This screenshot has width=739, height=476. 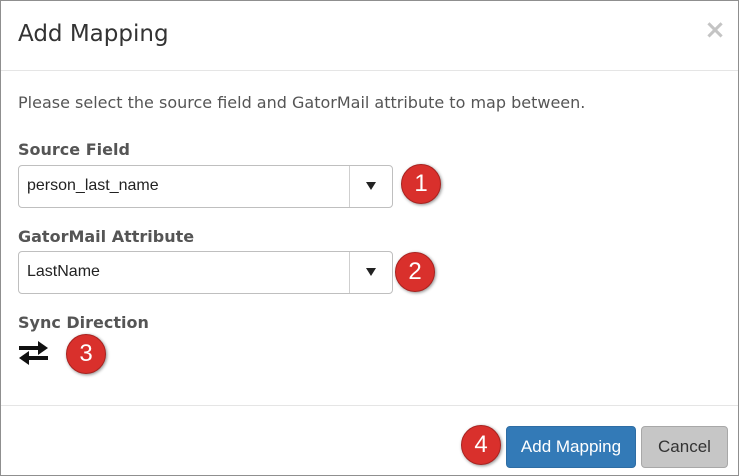 What do you see at coordinates (63, 271) in the screenshot?
I see `gatormail-attribute-value: LastName` at bounding box center [63, 271].